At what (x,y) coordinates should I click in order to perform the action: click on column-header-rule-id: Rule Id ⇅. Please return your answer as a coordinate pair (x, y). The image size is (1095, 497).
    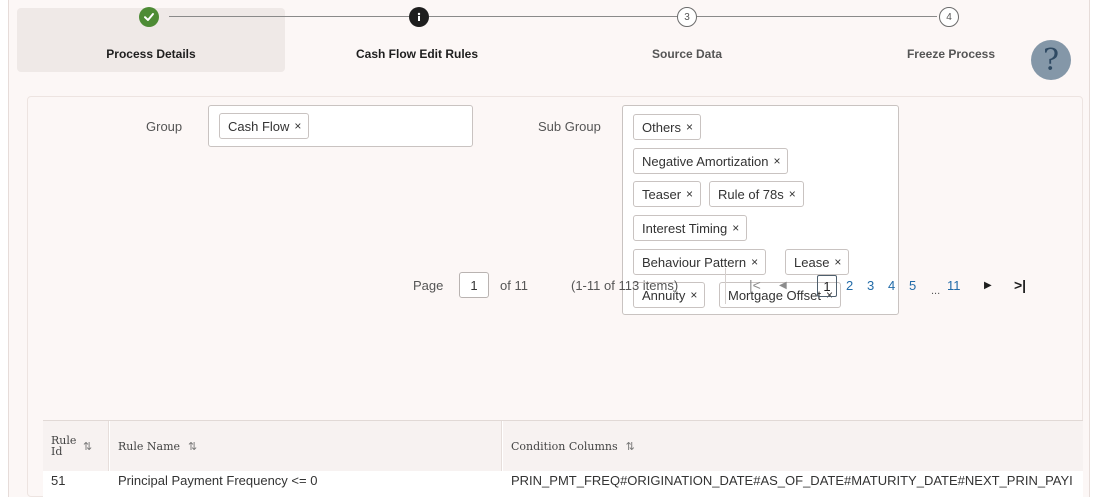
    Looking at the image, I should click on (76, 446).